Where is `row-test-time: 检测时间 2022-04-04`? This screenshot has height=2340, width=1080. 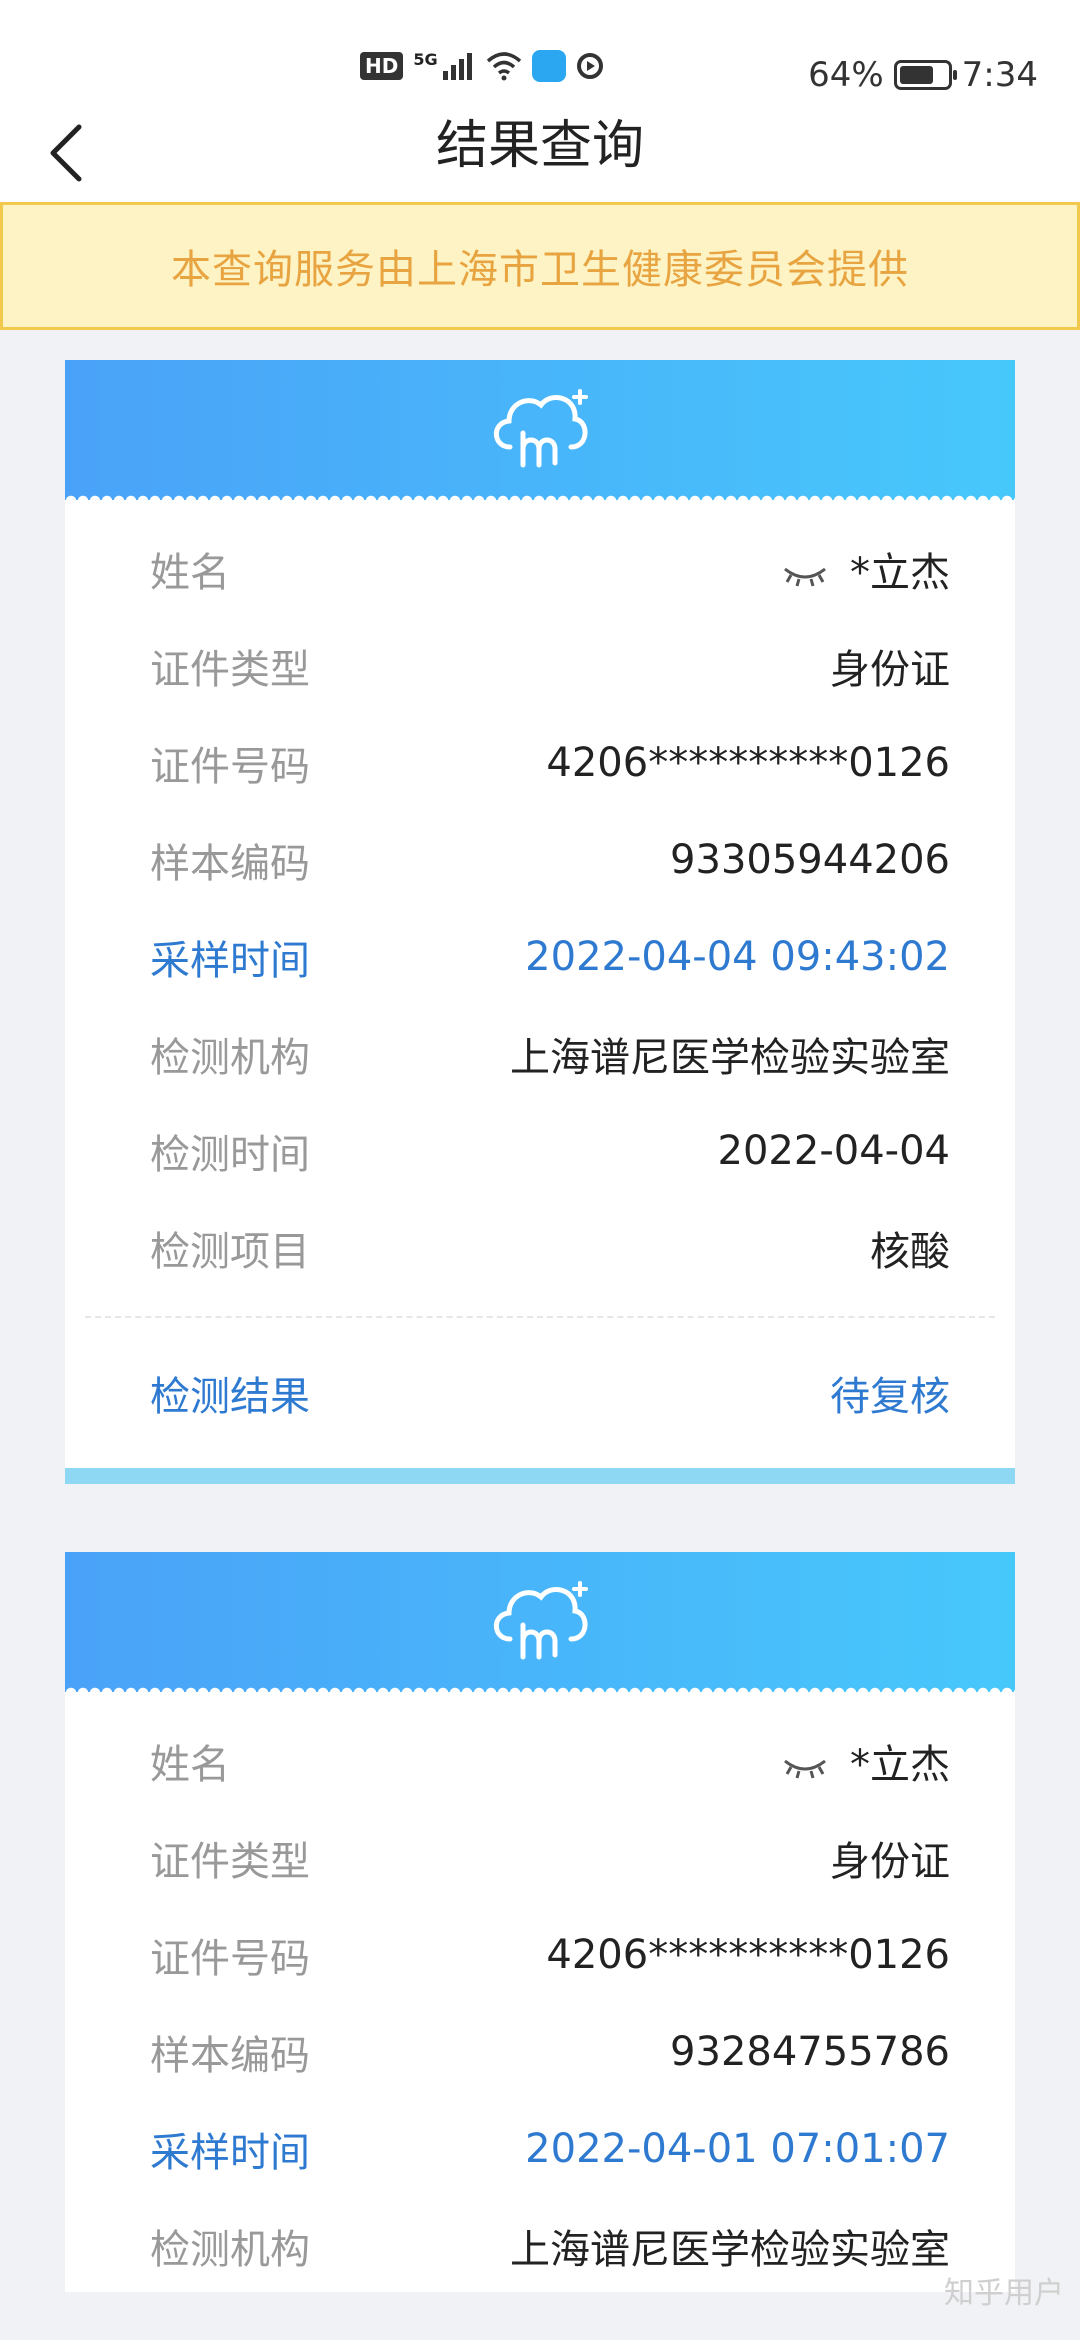
row-test-time: 检测时间 2022-04-04 is located at coordinates (550, 1150).